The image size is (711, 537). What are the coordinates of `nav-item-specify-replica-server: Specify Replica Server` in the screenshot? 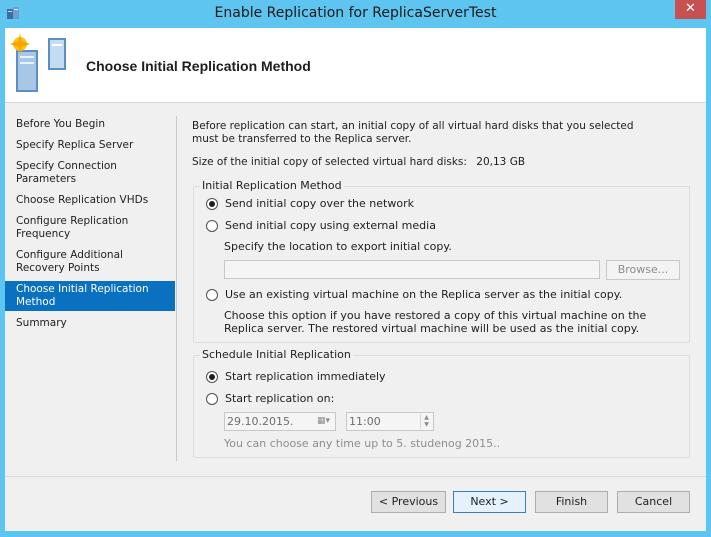 It's located at (90, 145).